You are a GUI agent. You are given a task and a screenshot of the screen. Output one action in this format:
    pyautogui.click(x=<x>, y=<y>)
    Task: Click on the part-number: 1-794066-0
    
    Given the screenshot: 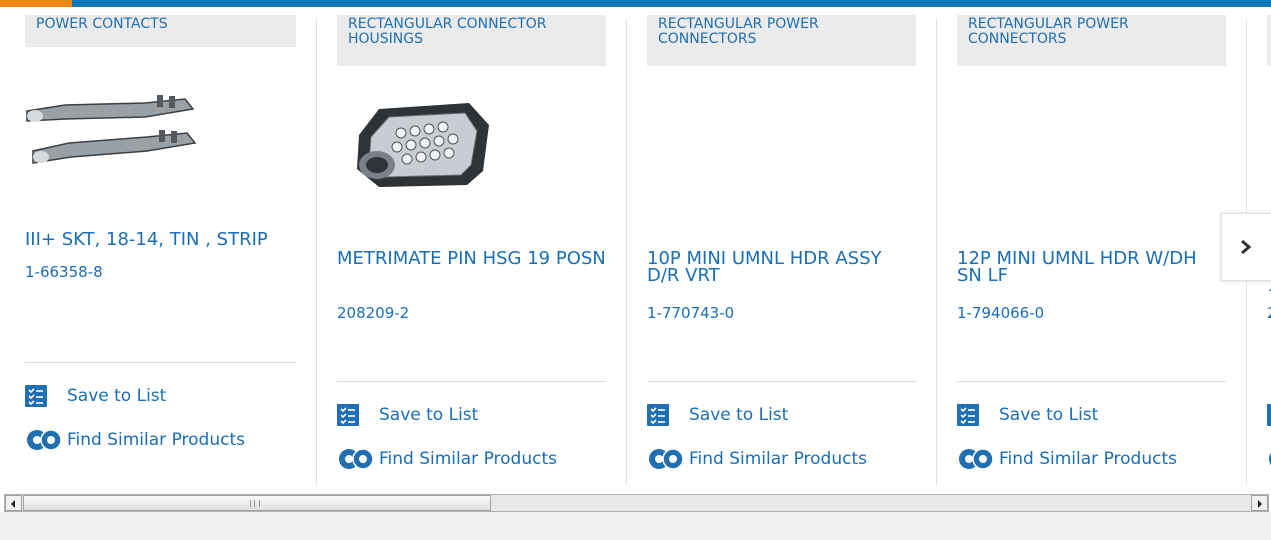 What is the action you would take?
    pyautogui.click(x=1000, y=313)
    